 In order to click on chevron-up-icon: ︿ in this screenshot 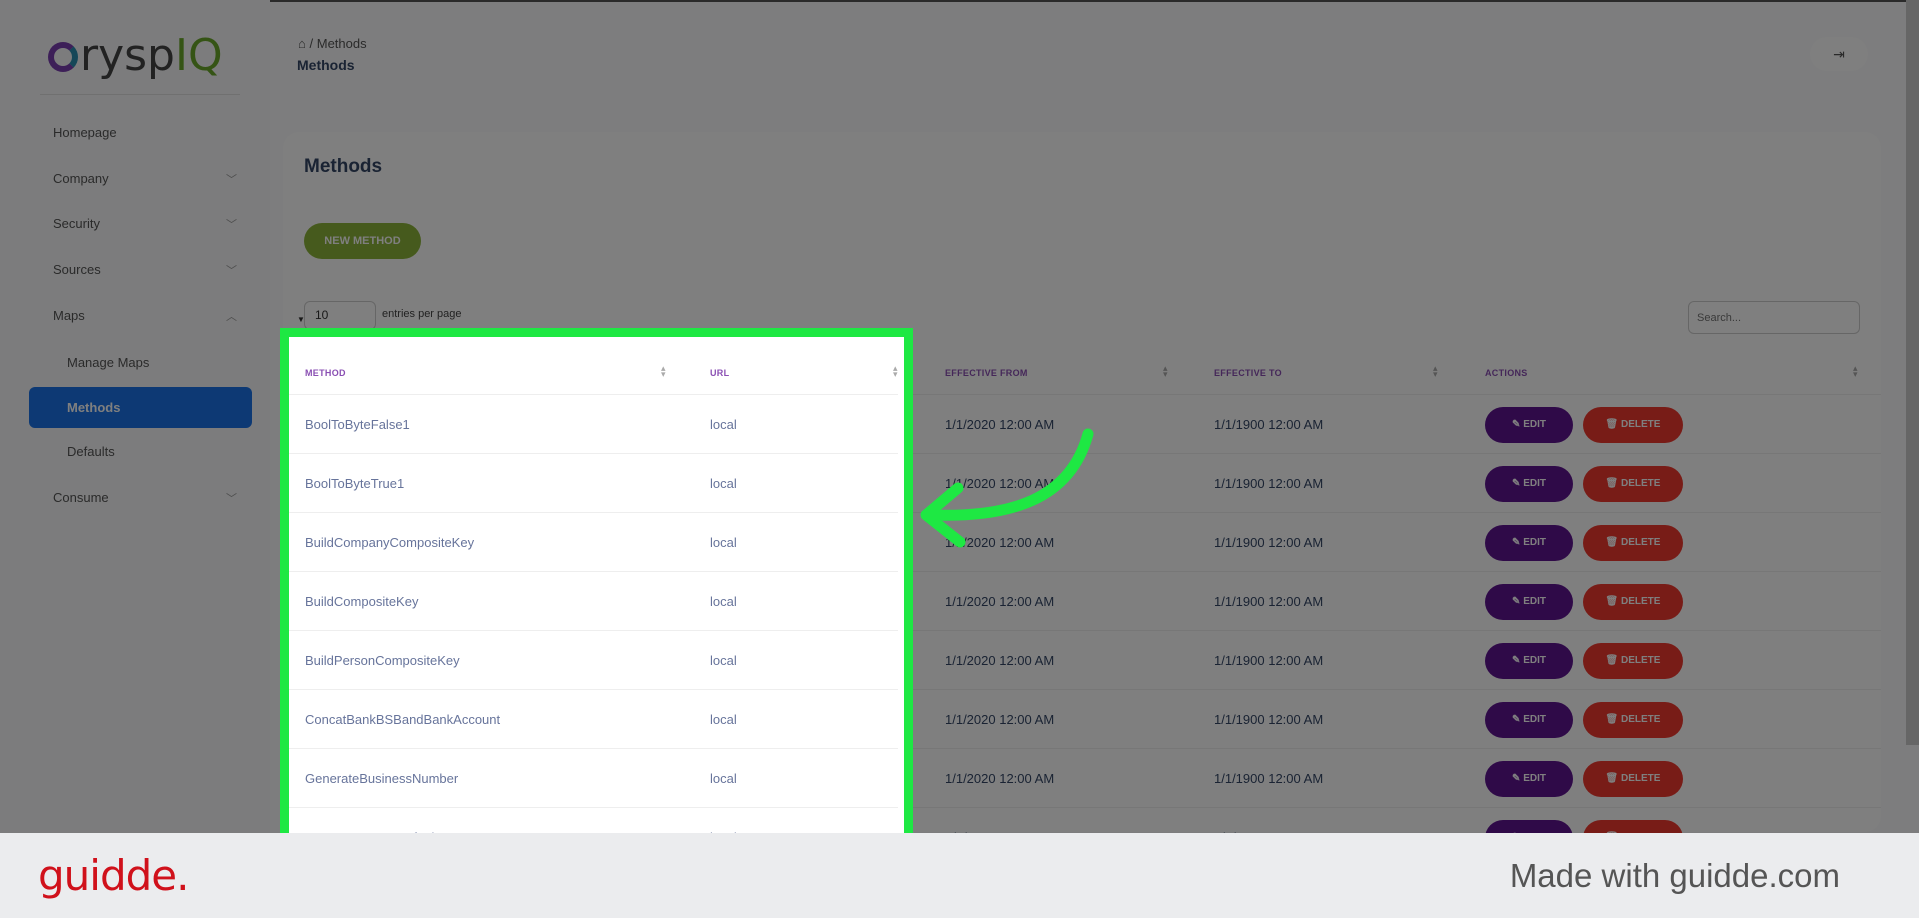, I will do `click(231, 316)`.